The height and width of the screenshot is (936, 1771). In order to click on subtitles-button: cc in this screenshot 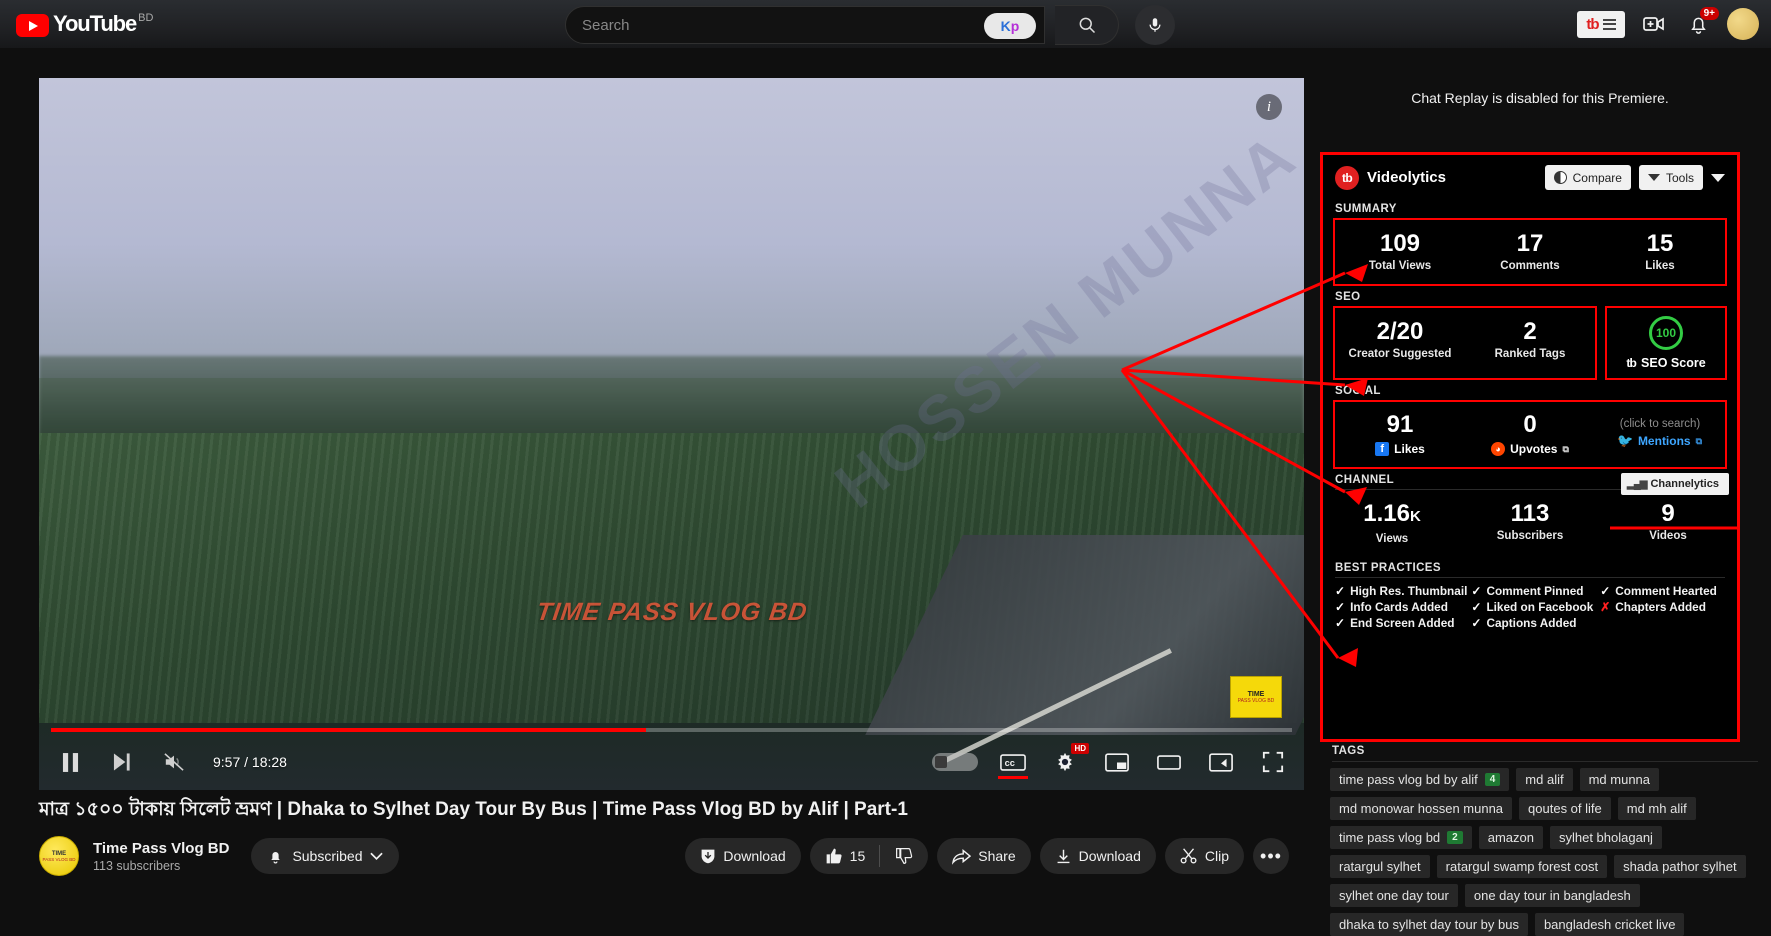, I will do `click(1013, 763)`.